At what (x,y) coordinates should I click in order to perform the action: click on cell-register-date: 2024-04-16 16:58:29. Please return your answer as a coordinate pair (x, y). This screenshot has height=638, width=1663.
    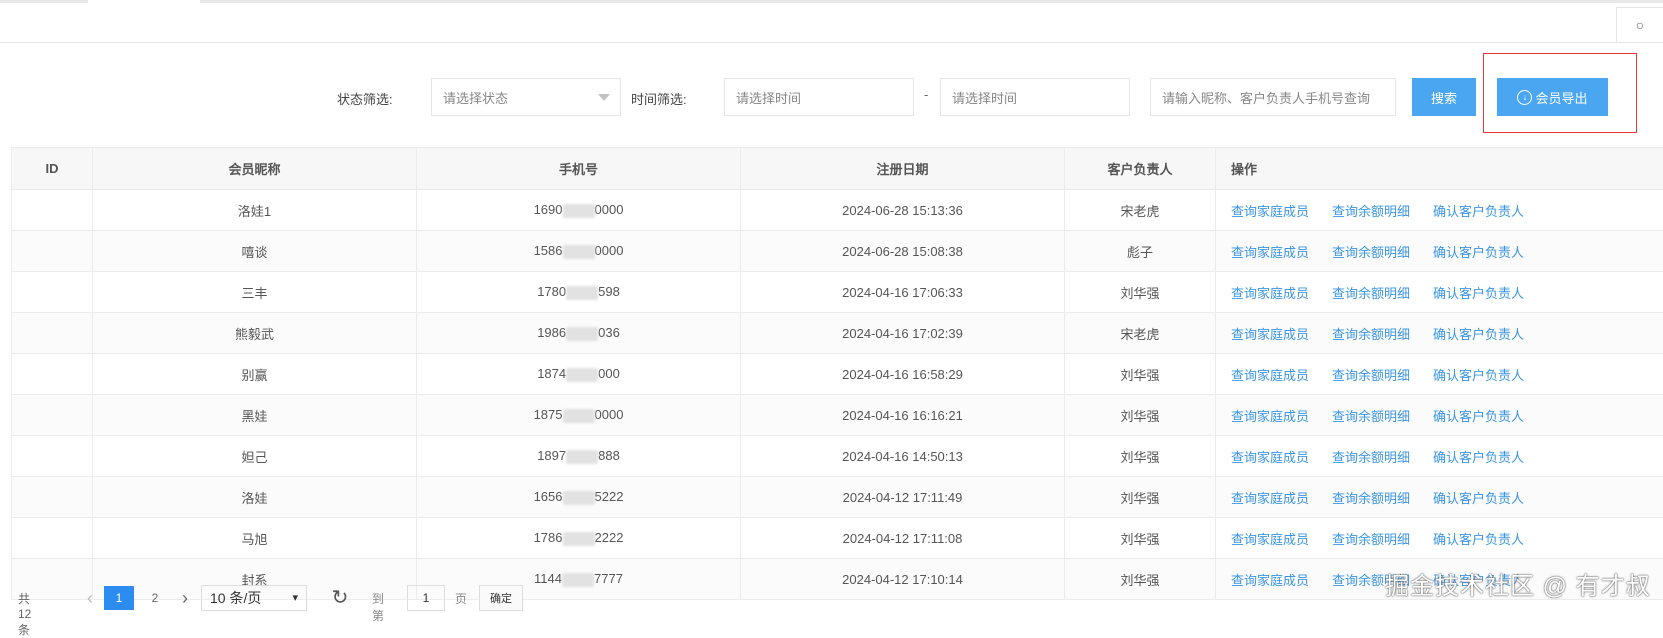
    Looking at the image, I should click on (903, 374).